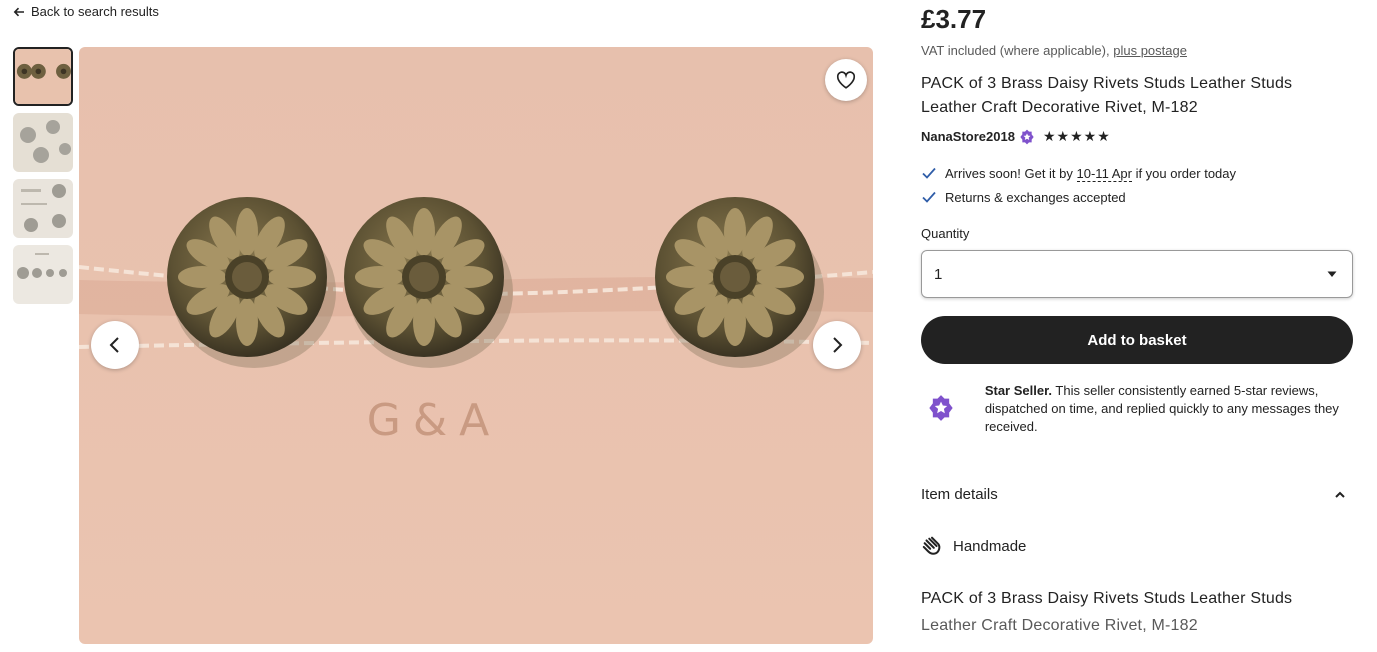  I want to click on favourite-button, so click(846, 80).